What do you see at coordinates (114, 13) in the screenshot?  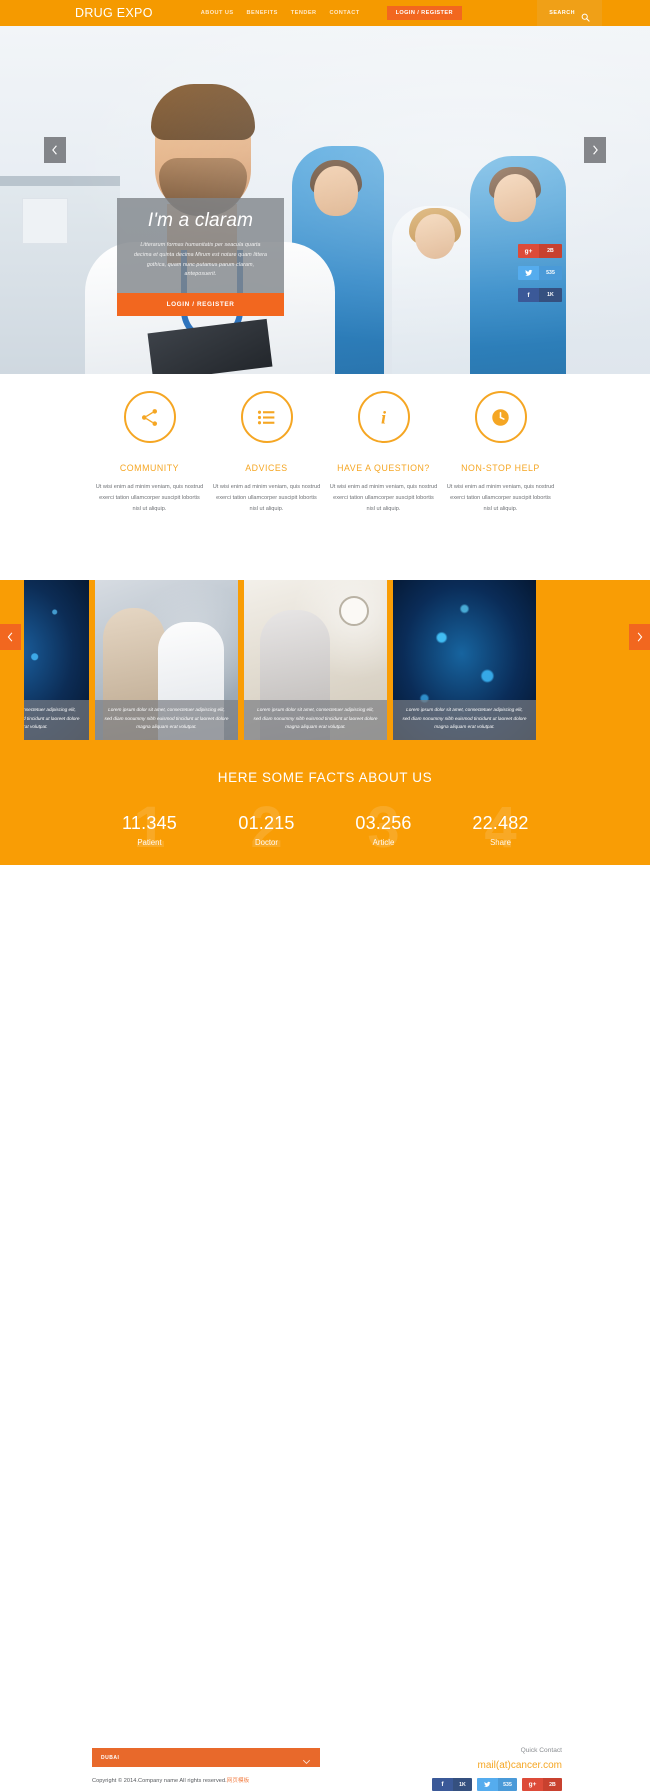 I see `site-logo: DRUG EXPO` at bounding box center [114, 13].